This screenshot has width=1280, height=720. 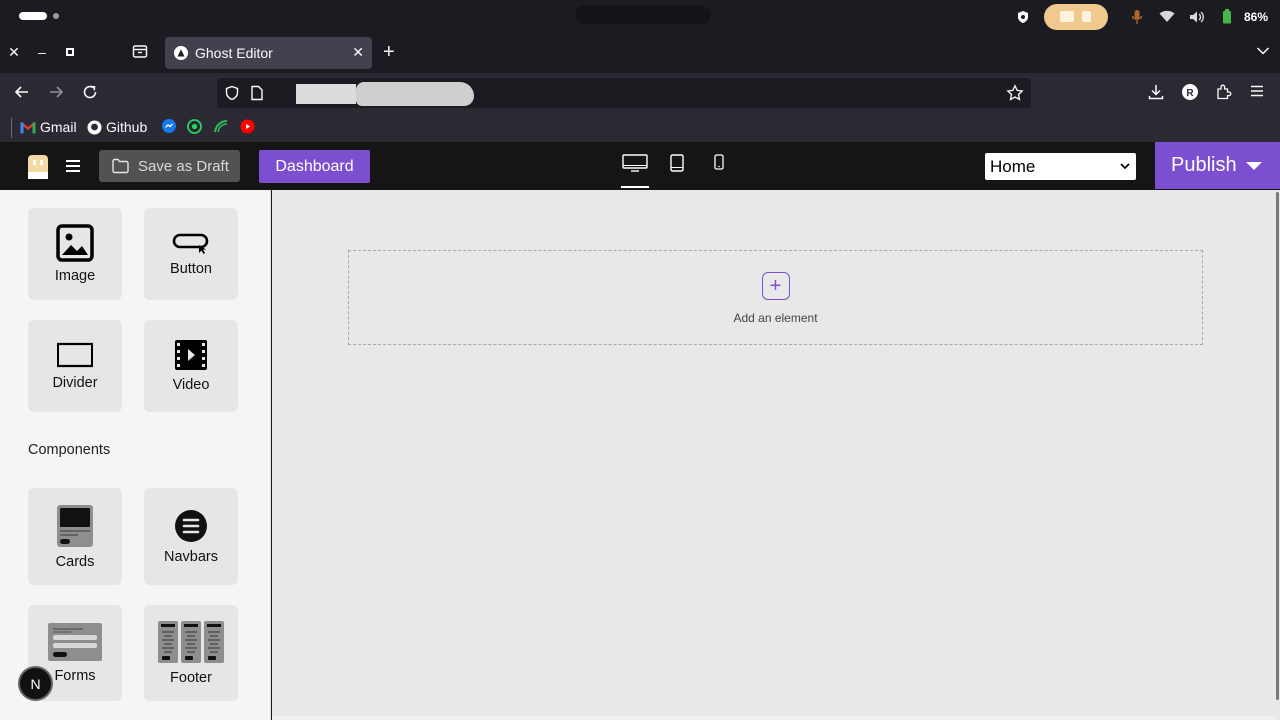 I want to click on ghost-logo-icon, so click(x=38, y=167).